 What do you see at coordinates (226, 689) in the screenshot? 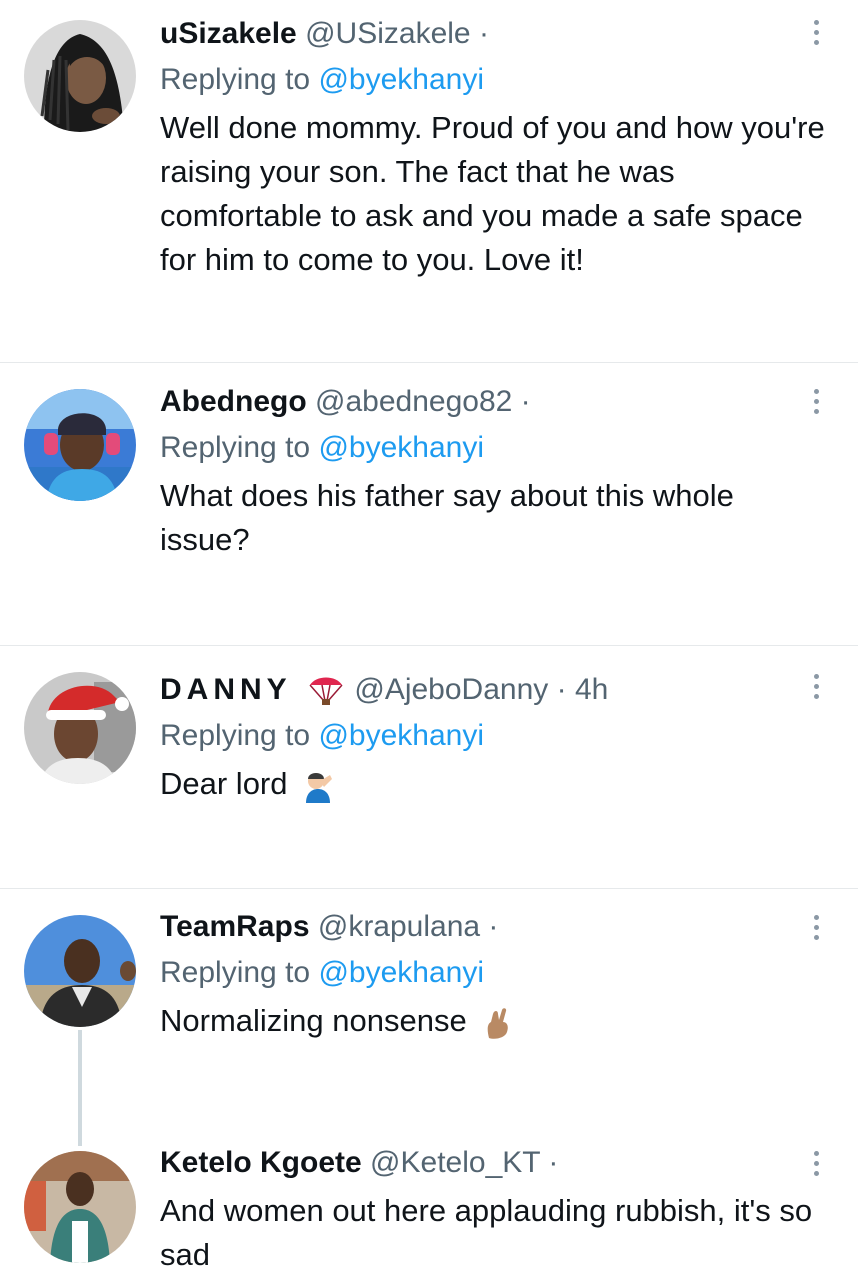
I see `user-display-name: DANNY` at bounding box center [226, 689].